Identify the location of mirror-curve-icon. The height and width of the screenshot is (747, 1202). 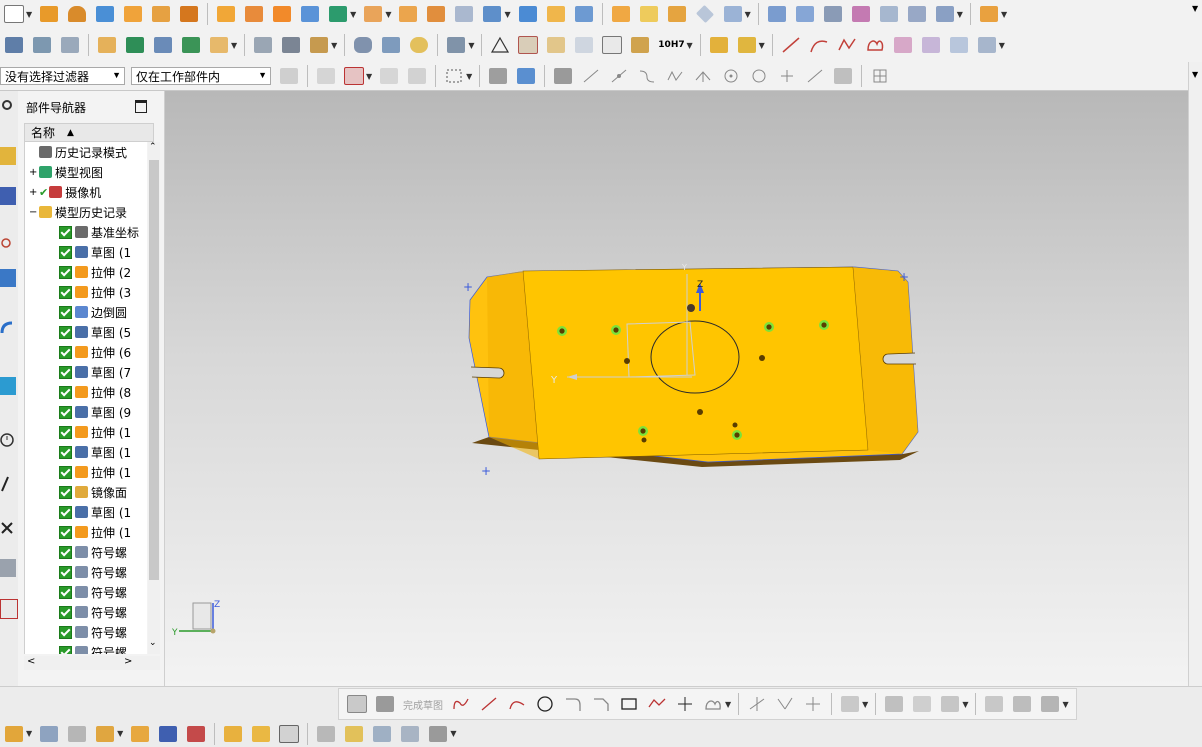
(994, 704).